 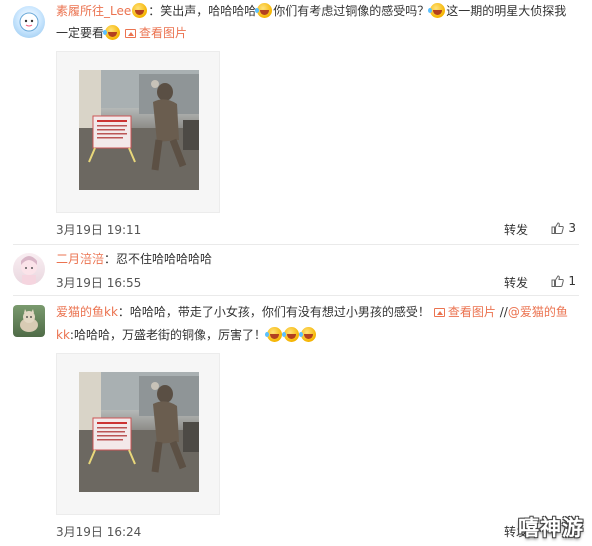 I want to click on comment-text: 素履所往_Lee ：笑出声，哈哈哈哈 你们有考虑过铜像的感受吗？ 这一期的明星大侦探我, so click(x=311, y=10).